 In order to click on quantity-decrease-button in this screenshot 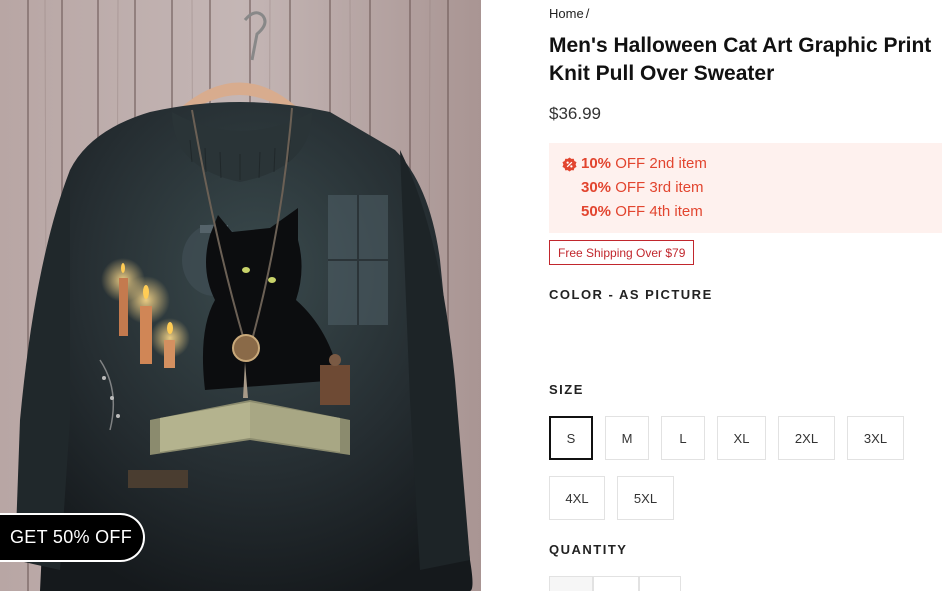, I will do `click(571, 583)`.